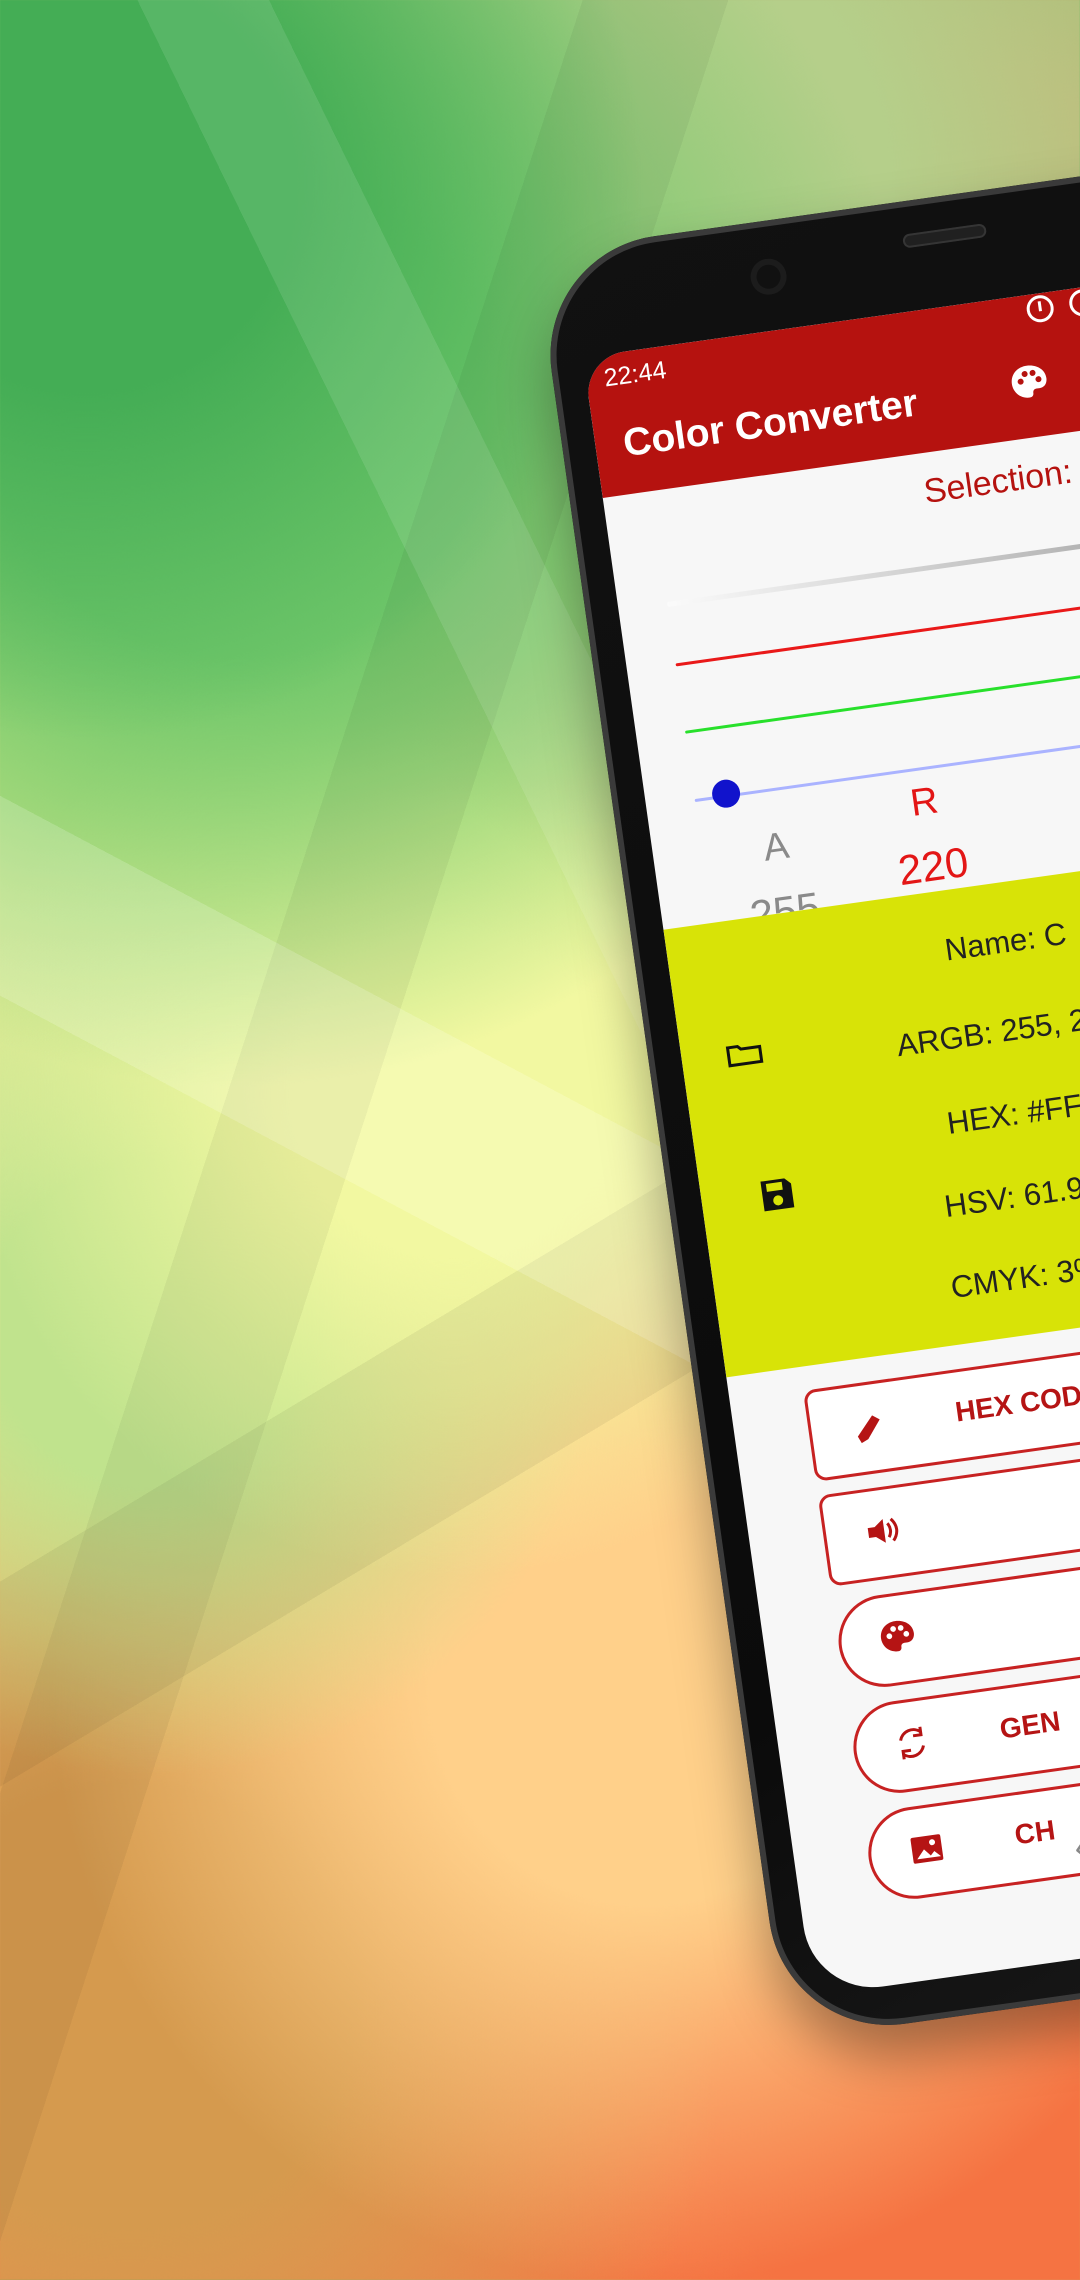 Image resolution: width=1080 pixels, height=2280 pixels. I want to click on pencil-icon, so click(868, 1429).